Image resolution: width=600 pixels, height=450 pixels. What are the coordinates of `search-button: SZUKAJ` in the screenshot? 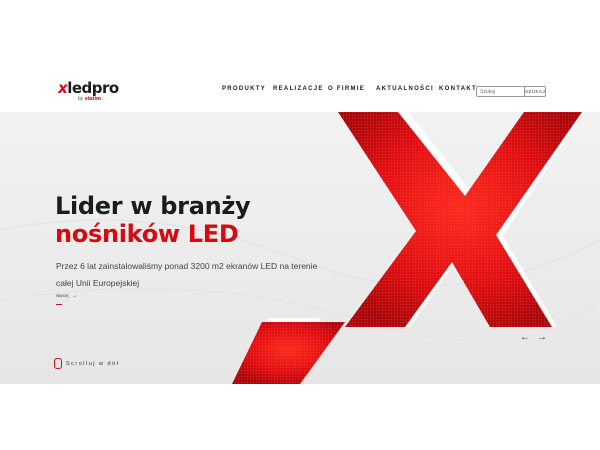 It's located at (535, 91).